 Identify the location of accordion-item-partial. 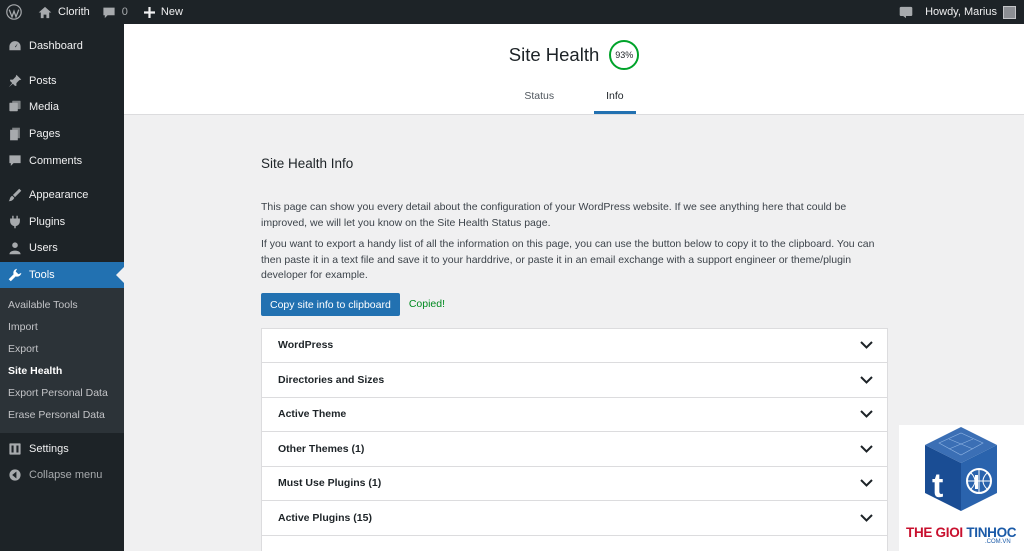
(574, 543).